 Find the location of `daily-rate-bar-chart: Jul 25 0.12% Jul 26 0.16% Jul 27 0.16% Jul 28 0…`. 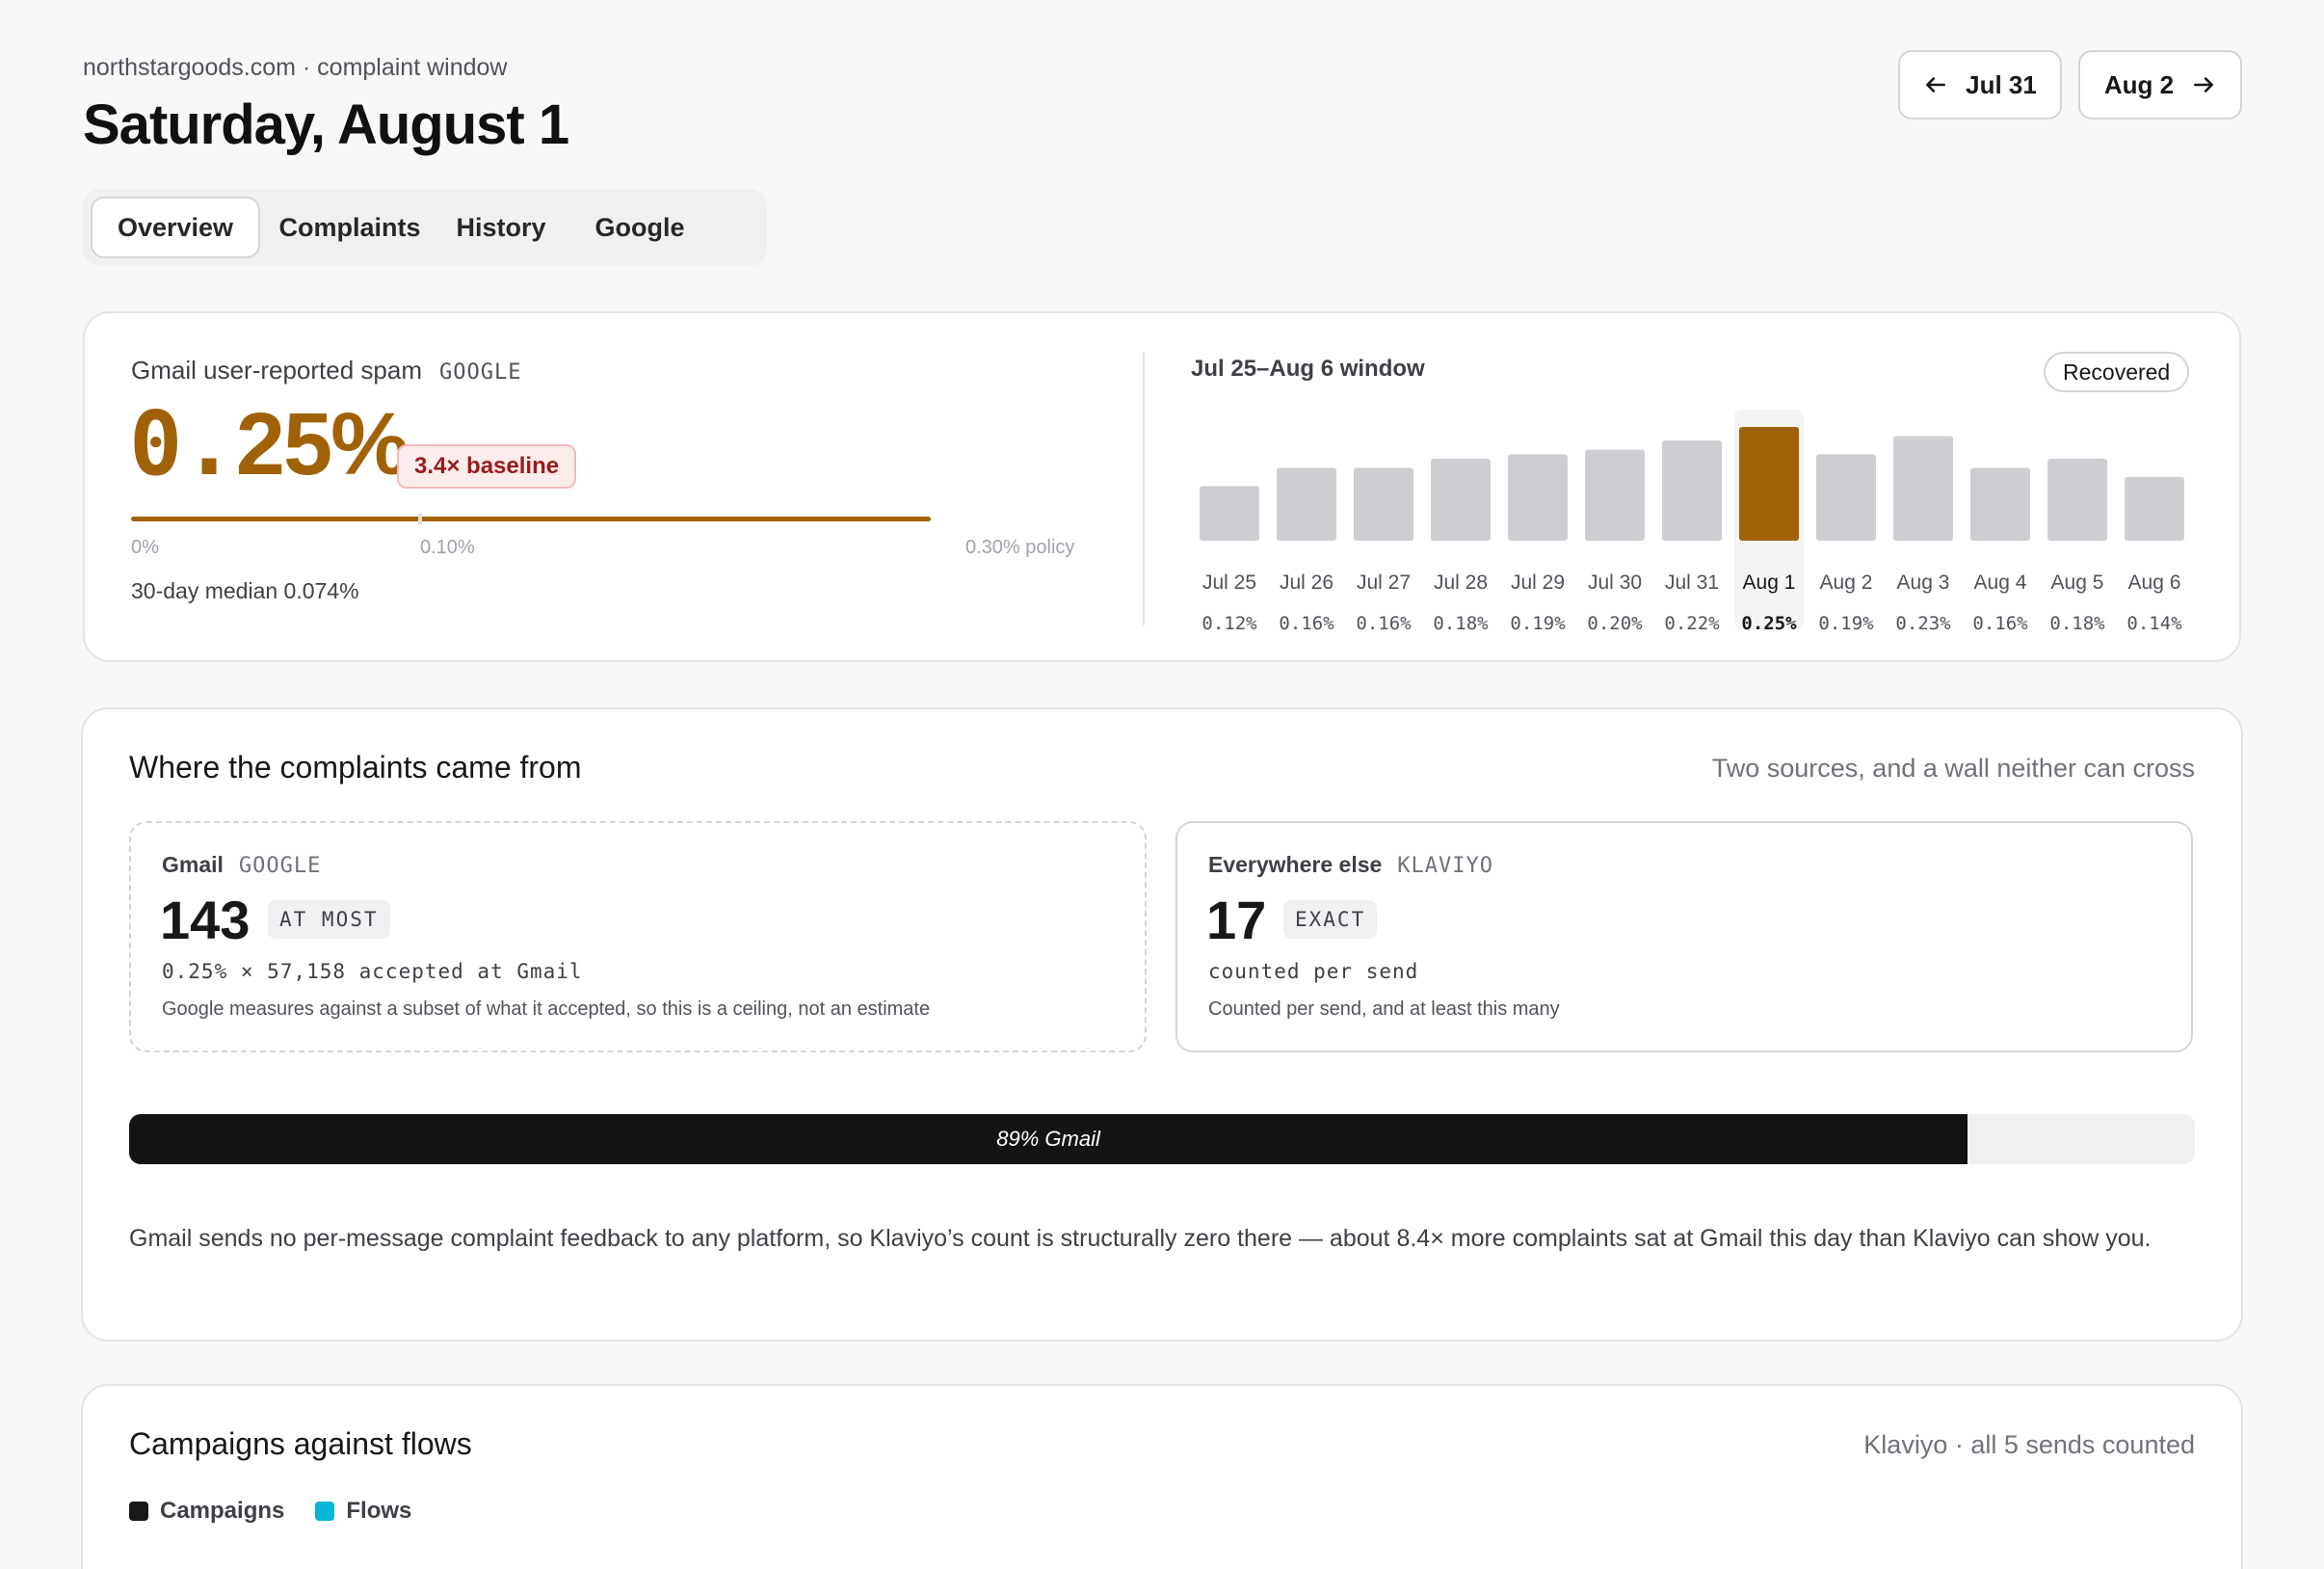

daily-rate-bar-chart: Jul 25 0.12% Jul 26 0.16% Jul 27 0.16% Jul 28 0… is located at coordinates (1692, 522).